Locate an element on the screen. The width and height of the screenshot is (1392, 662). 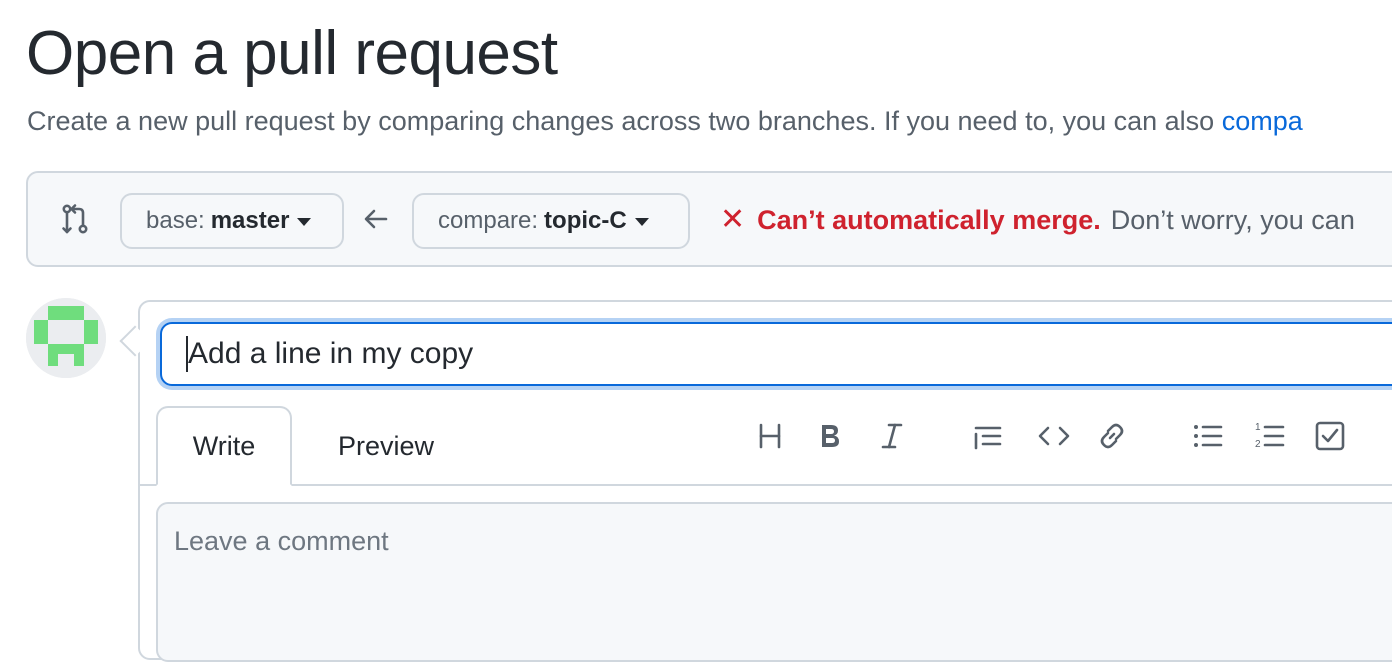
task-list-icon is located at coordinates (1330, 436).